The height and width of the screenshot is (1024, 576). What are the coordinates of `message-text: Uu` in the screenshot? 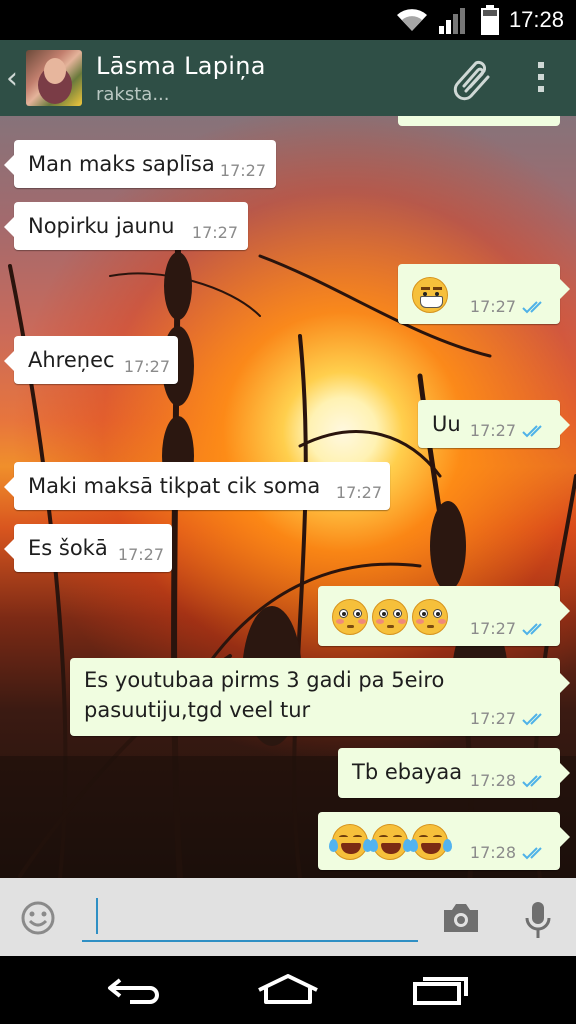 It's located at (446, 424).